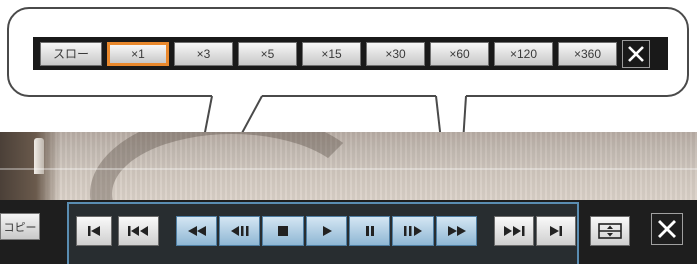  Describe the element at coordinates (30, 166) in the screenshot. I see `video-fence` at that location.